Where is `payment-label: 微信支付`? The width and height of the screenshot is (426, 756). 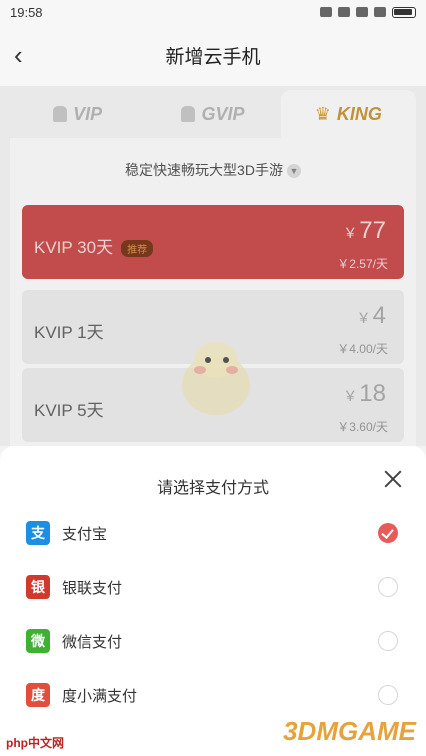
payment-label: 微信支付 is located at coordinates (92, 642).